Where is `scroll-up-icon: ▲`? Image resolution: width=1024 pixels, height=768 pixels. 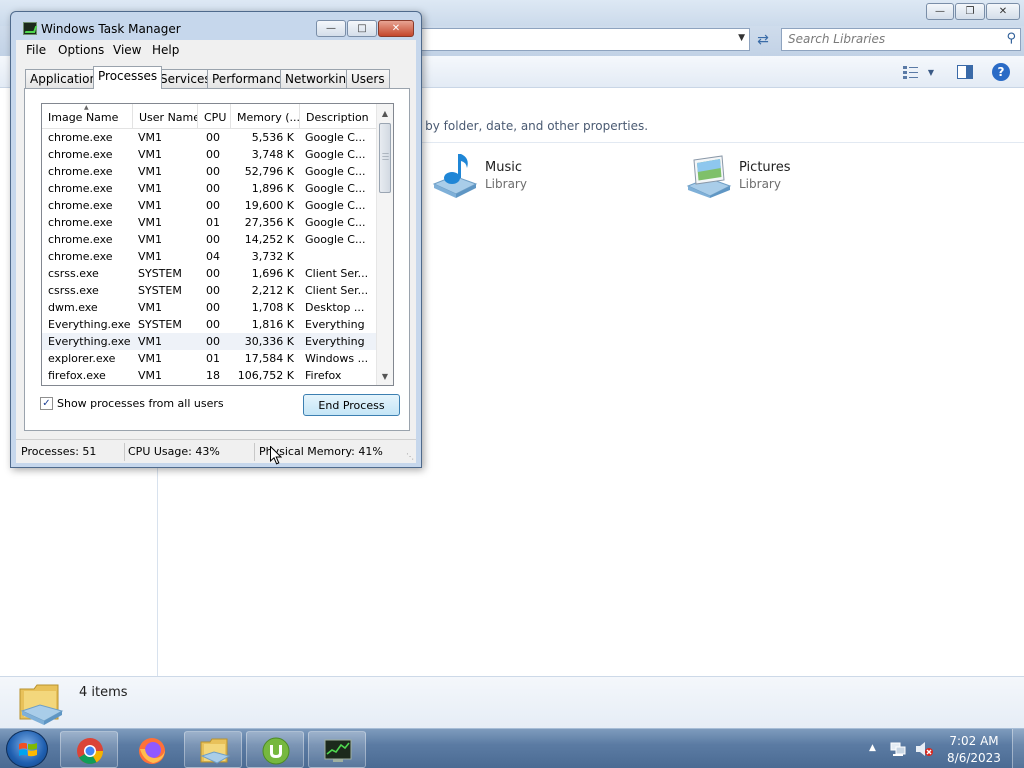 scroll-up-icon: ▲ is located at coordinates (385, 113).